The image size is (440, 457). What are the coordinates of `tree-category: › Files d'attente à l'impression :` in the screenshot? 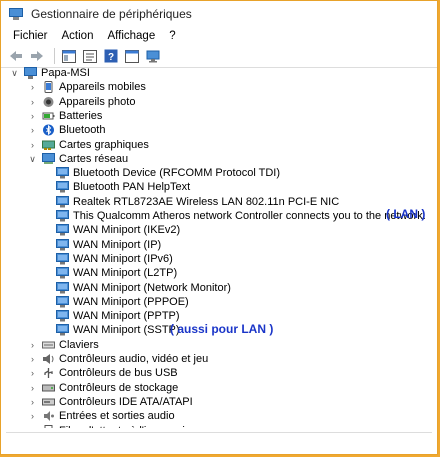 It's located at (115, 426).